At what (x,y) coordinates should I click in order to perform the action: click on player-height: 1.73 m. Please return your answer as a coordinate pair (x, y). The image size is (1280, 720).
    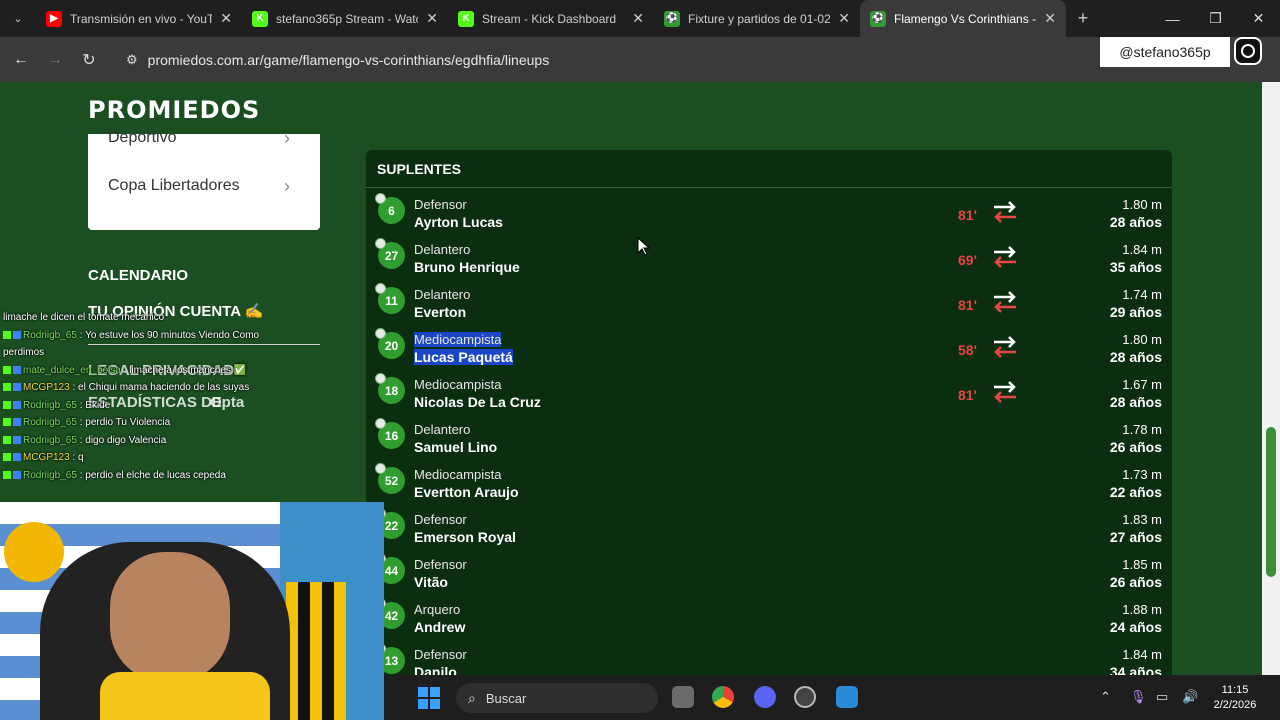
    Looking at the image, I should click on (1142, 474).